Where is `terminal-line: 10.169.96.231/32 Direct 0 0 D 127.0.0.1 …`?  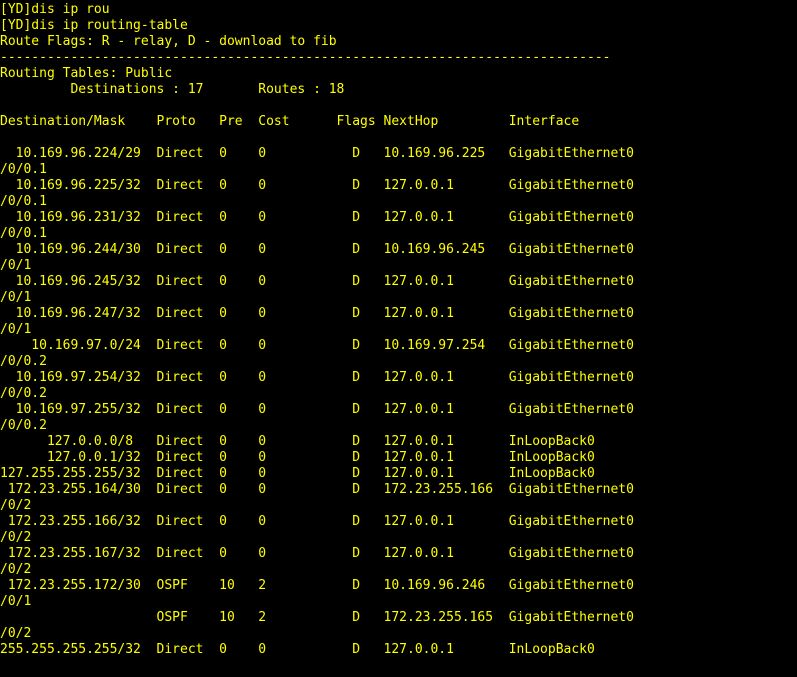 terminal-line: 10.169.96.231/32 Direct 0 0 D 127.0.0.1 … is located at coordinates (317, 217).